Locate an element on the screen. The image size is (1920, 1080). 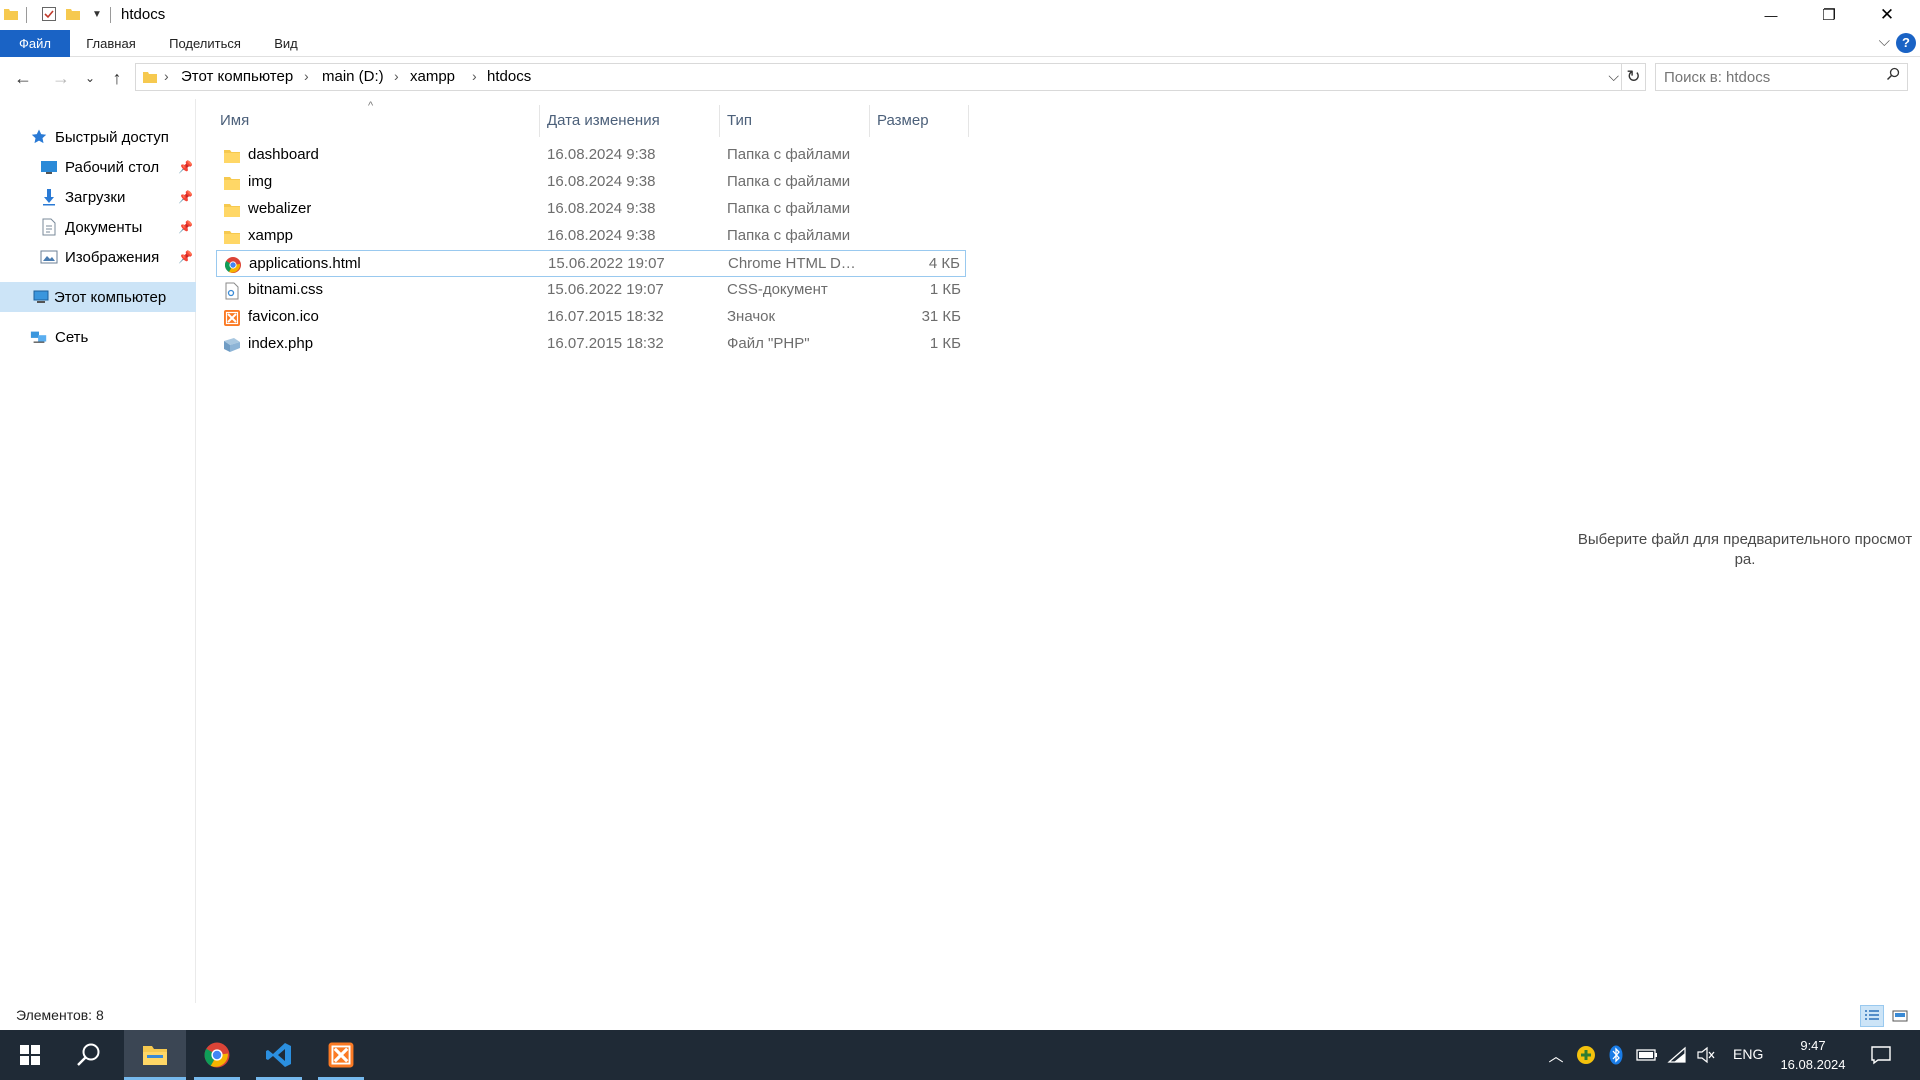
action-center-button is located at coordinates (1881, 1055).